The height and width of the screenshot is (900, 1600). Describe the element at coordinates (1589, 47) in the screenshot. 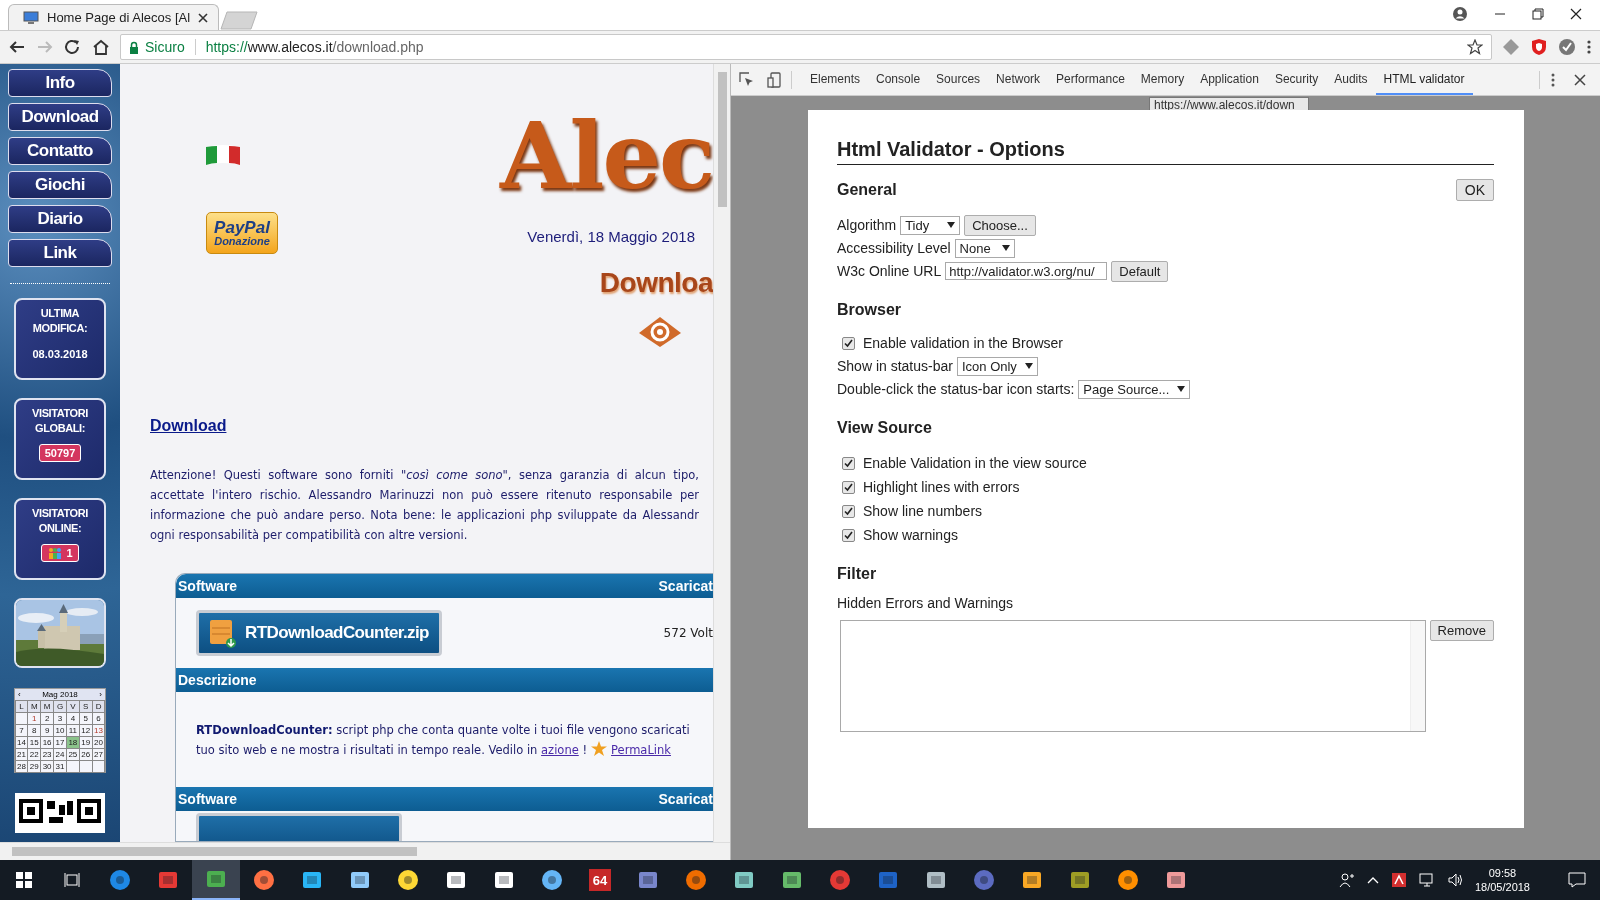

I see `menu-icon` at that location.